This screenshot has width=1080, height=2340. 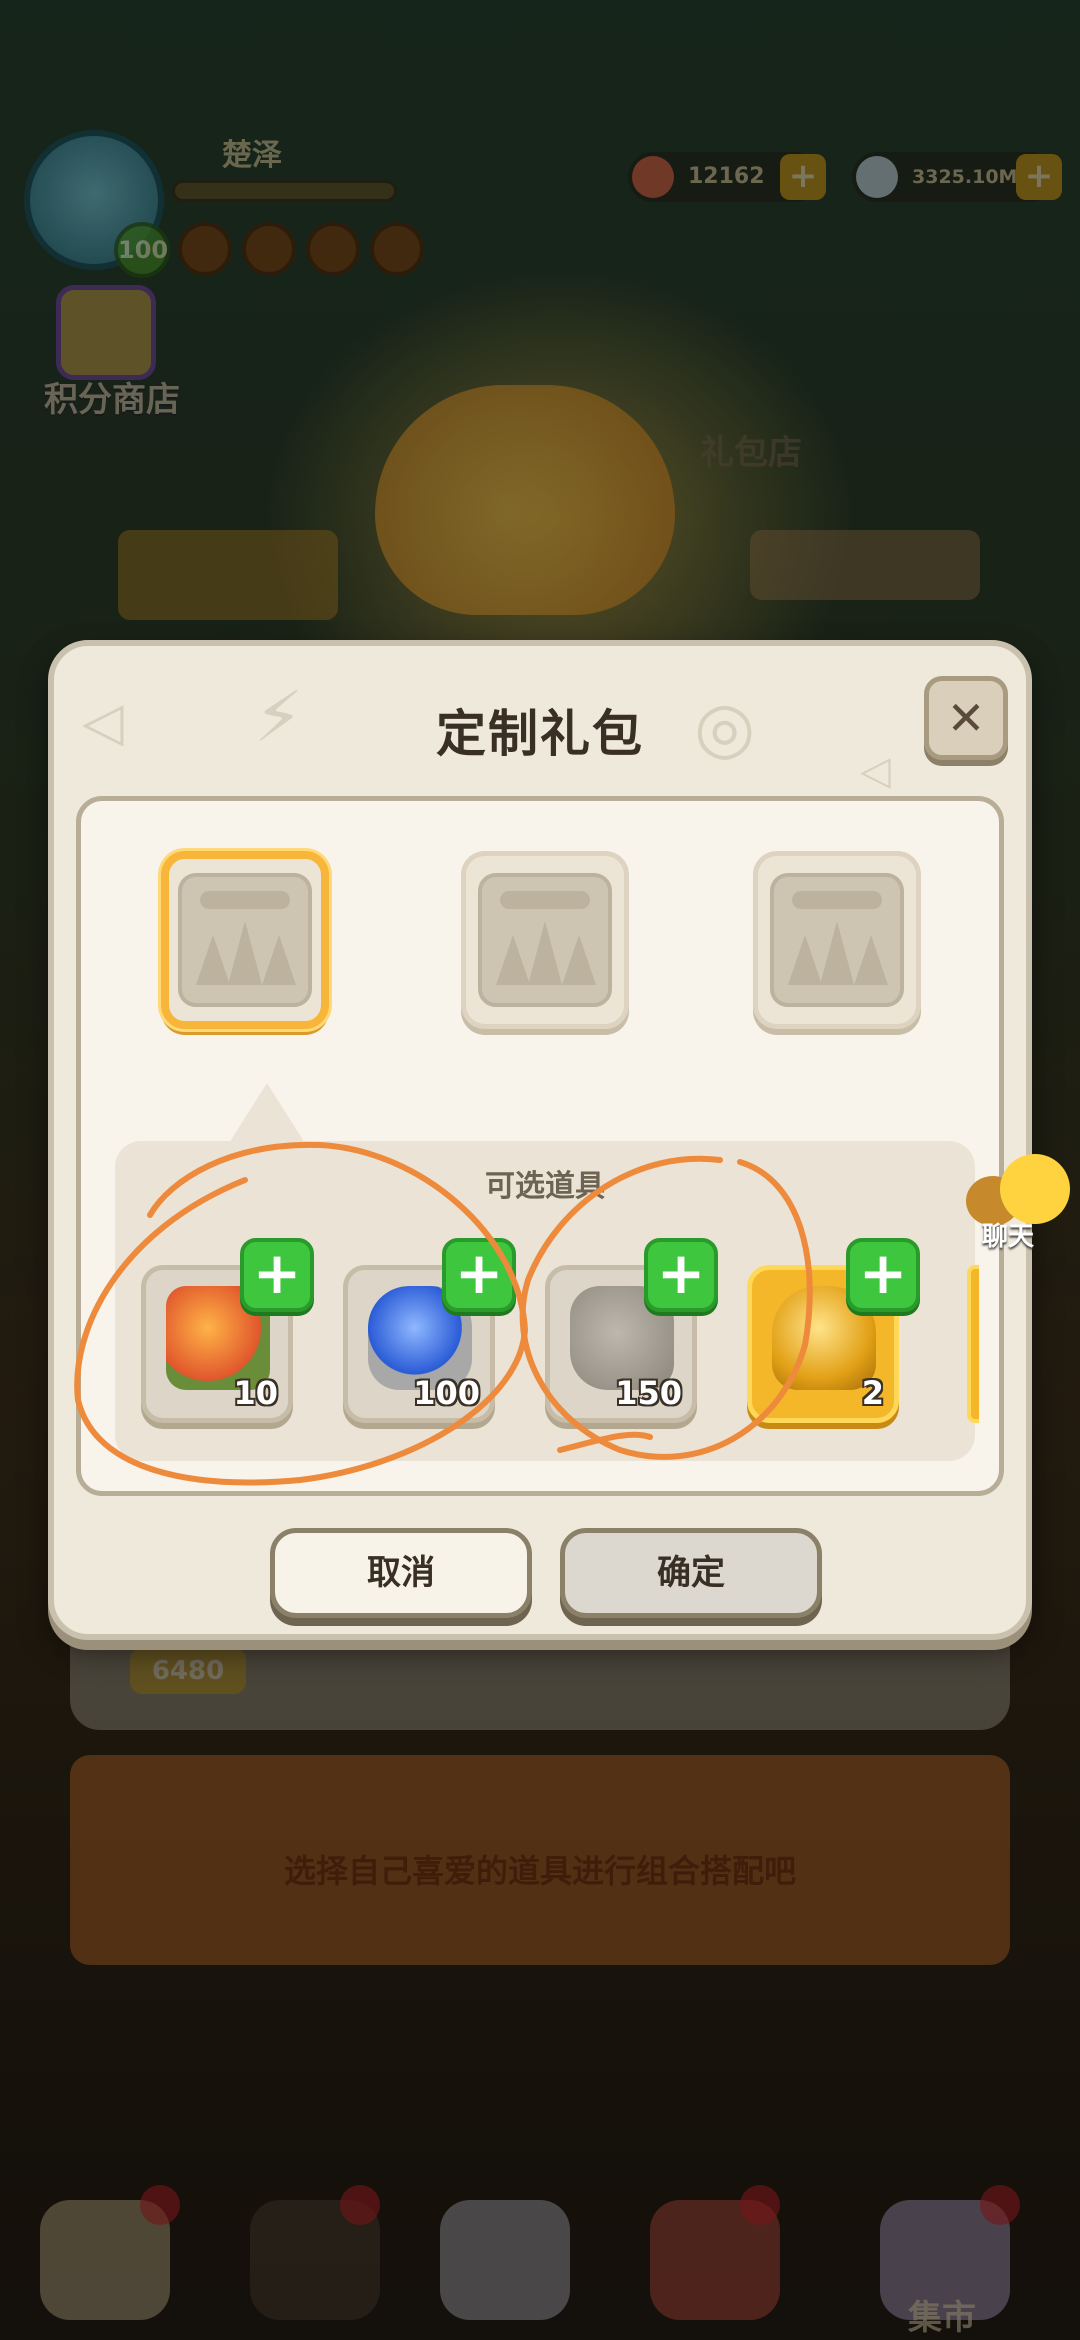 I want to click on item-count: 100, so click(x=446, y=1393).